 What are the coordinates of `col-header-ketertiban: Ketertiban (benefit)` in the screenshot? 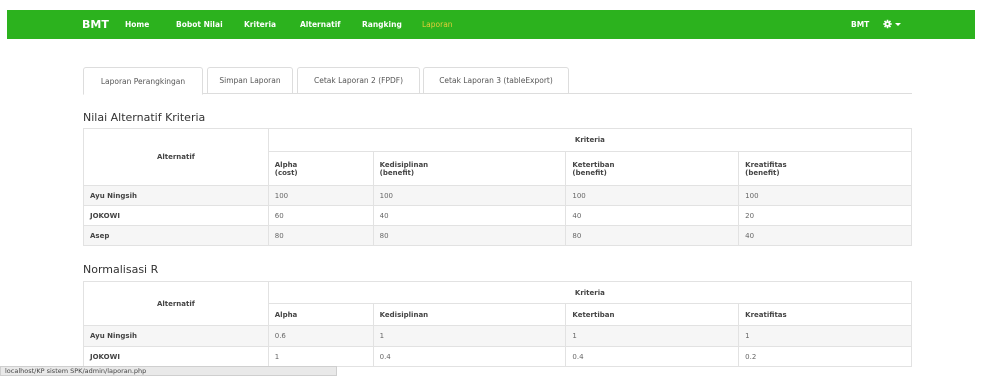 It's located at (652, 168).